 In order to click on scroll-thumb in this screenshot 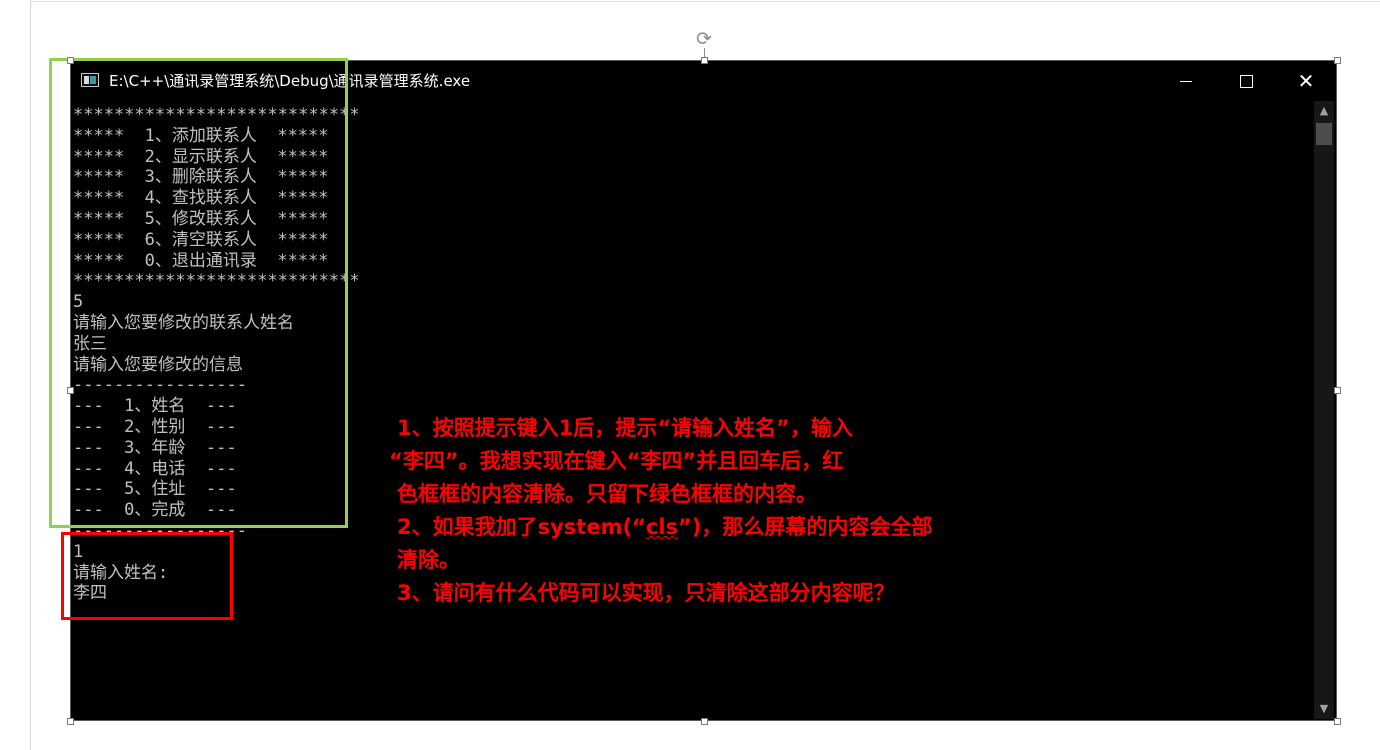, I will do `click(1324, 134)`.